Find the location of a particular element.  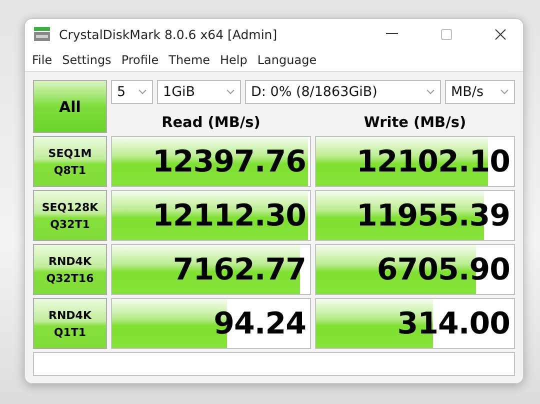

window-title: CrystalDiskMark 8.0.6 x64 [Admin] is located at coordinates (168, 34).